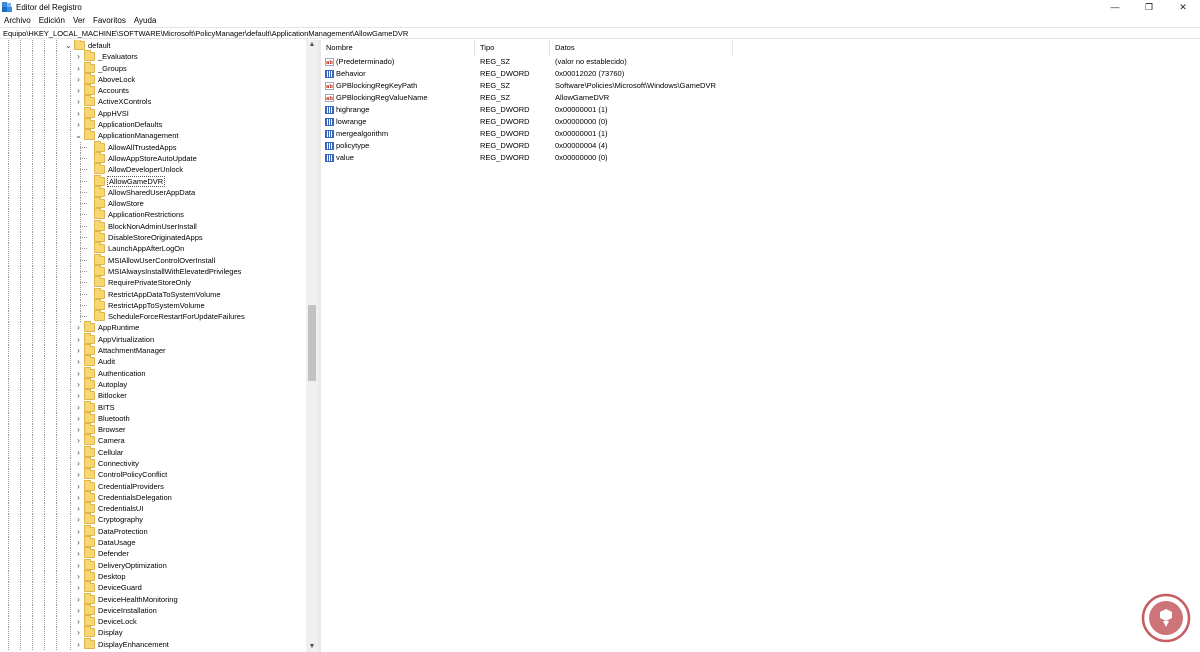  What do you see at coordinates (118, 463) in the screenshot?
I see `tree-item-label: Connectivity` at bounding box center [118, 463].